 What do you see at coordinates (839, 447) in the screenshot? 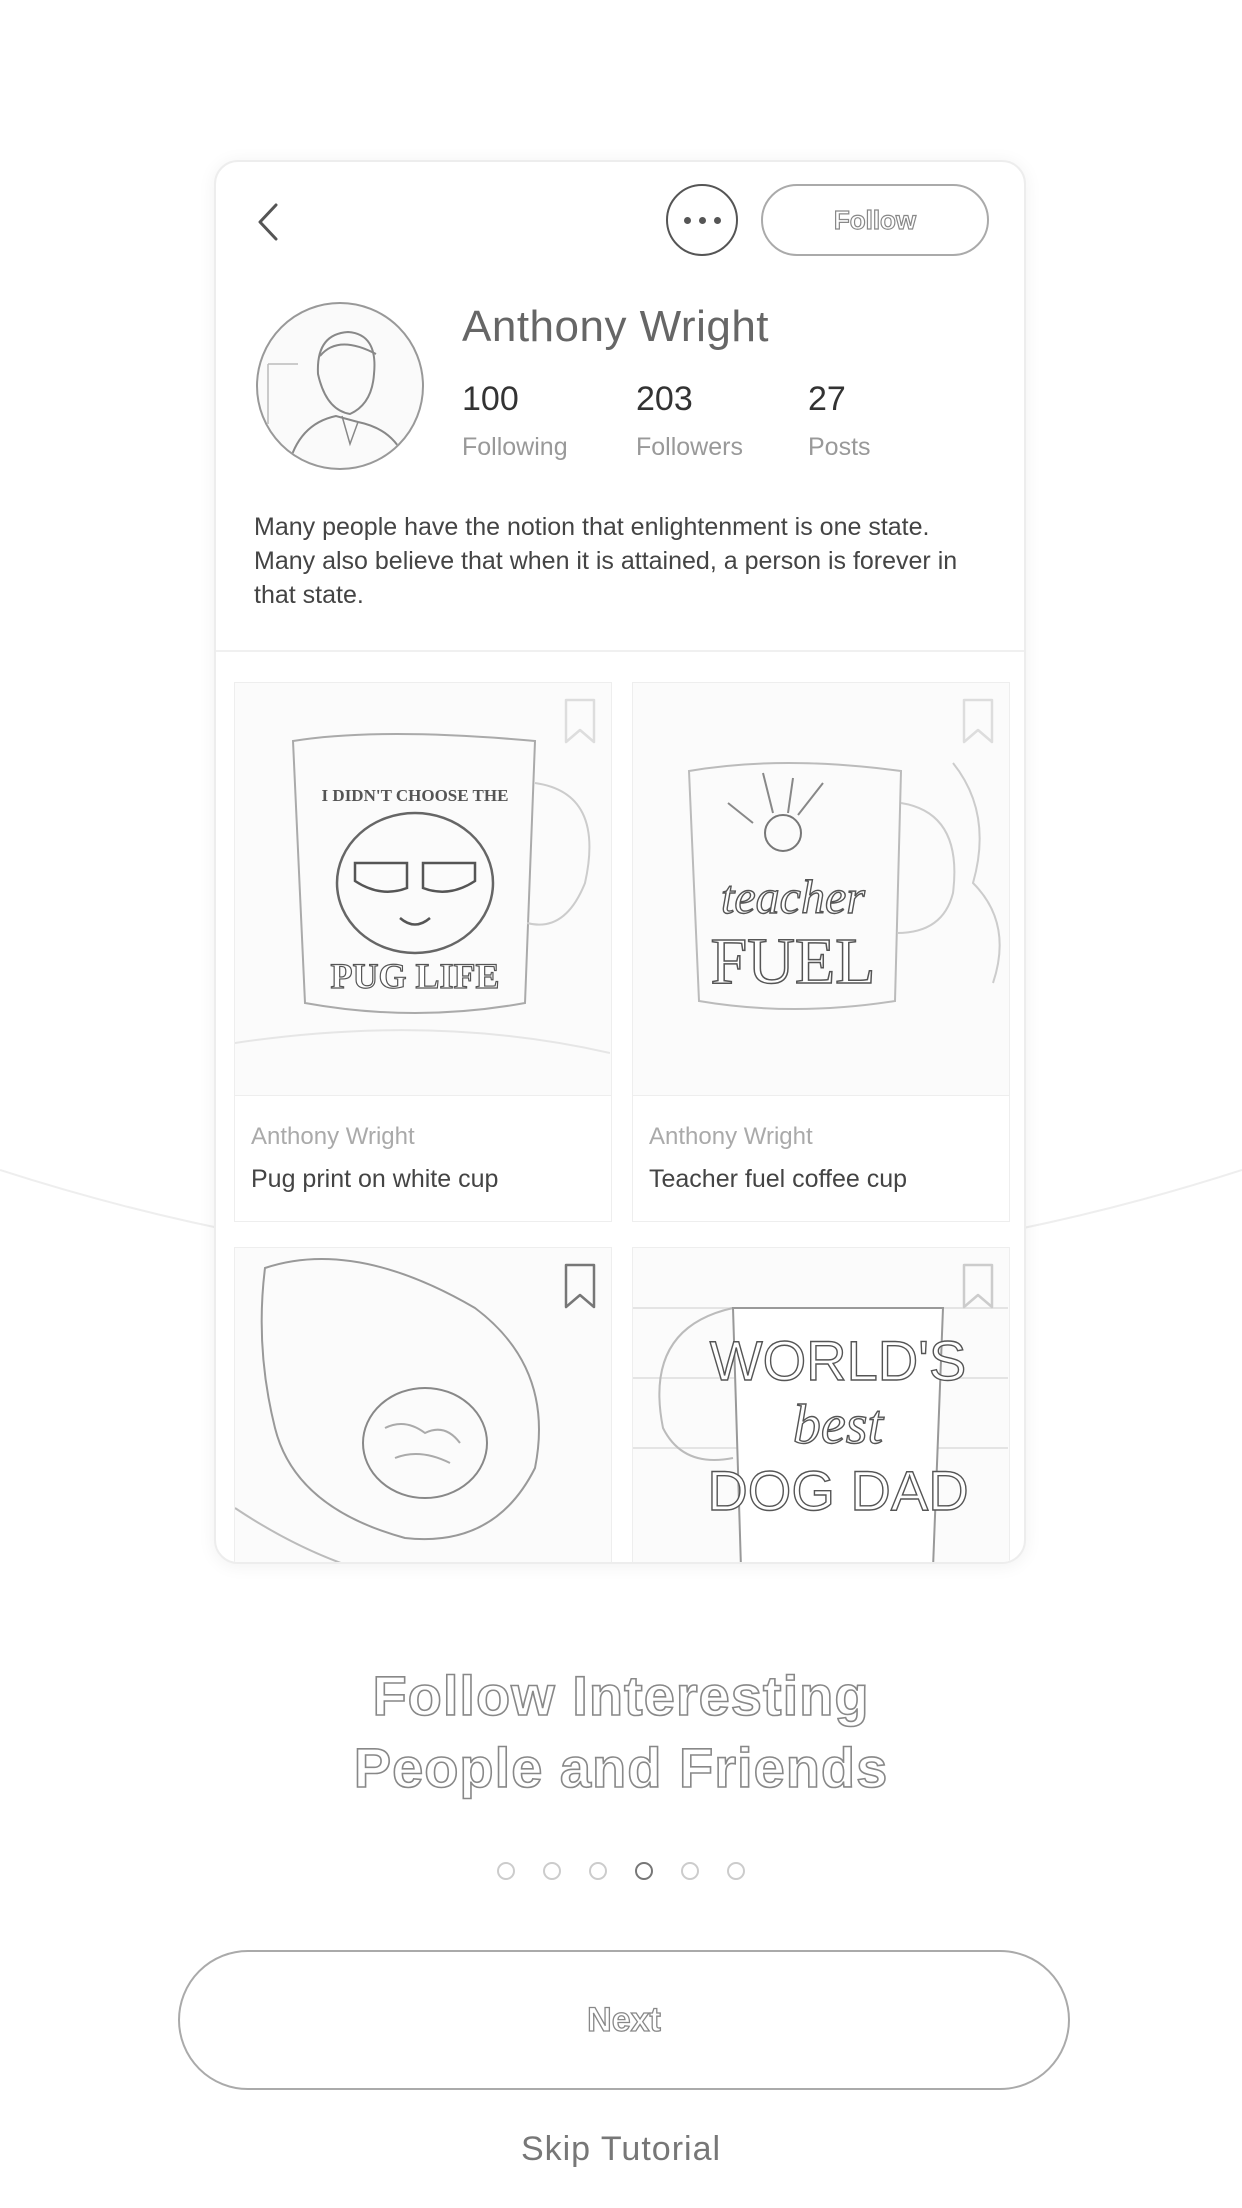
I see `stat-label: Posts` at bounding box center [839, 447].